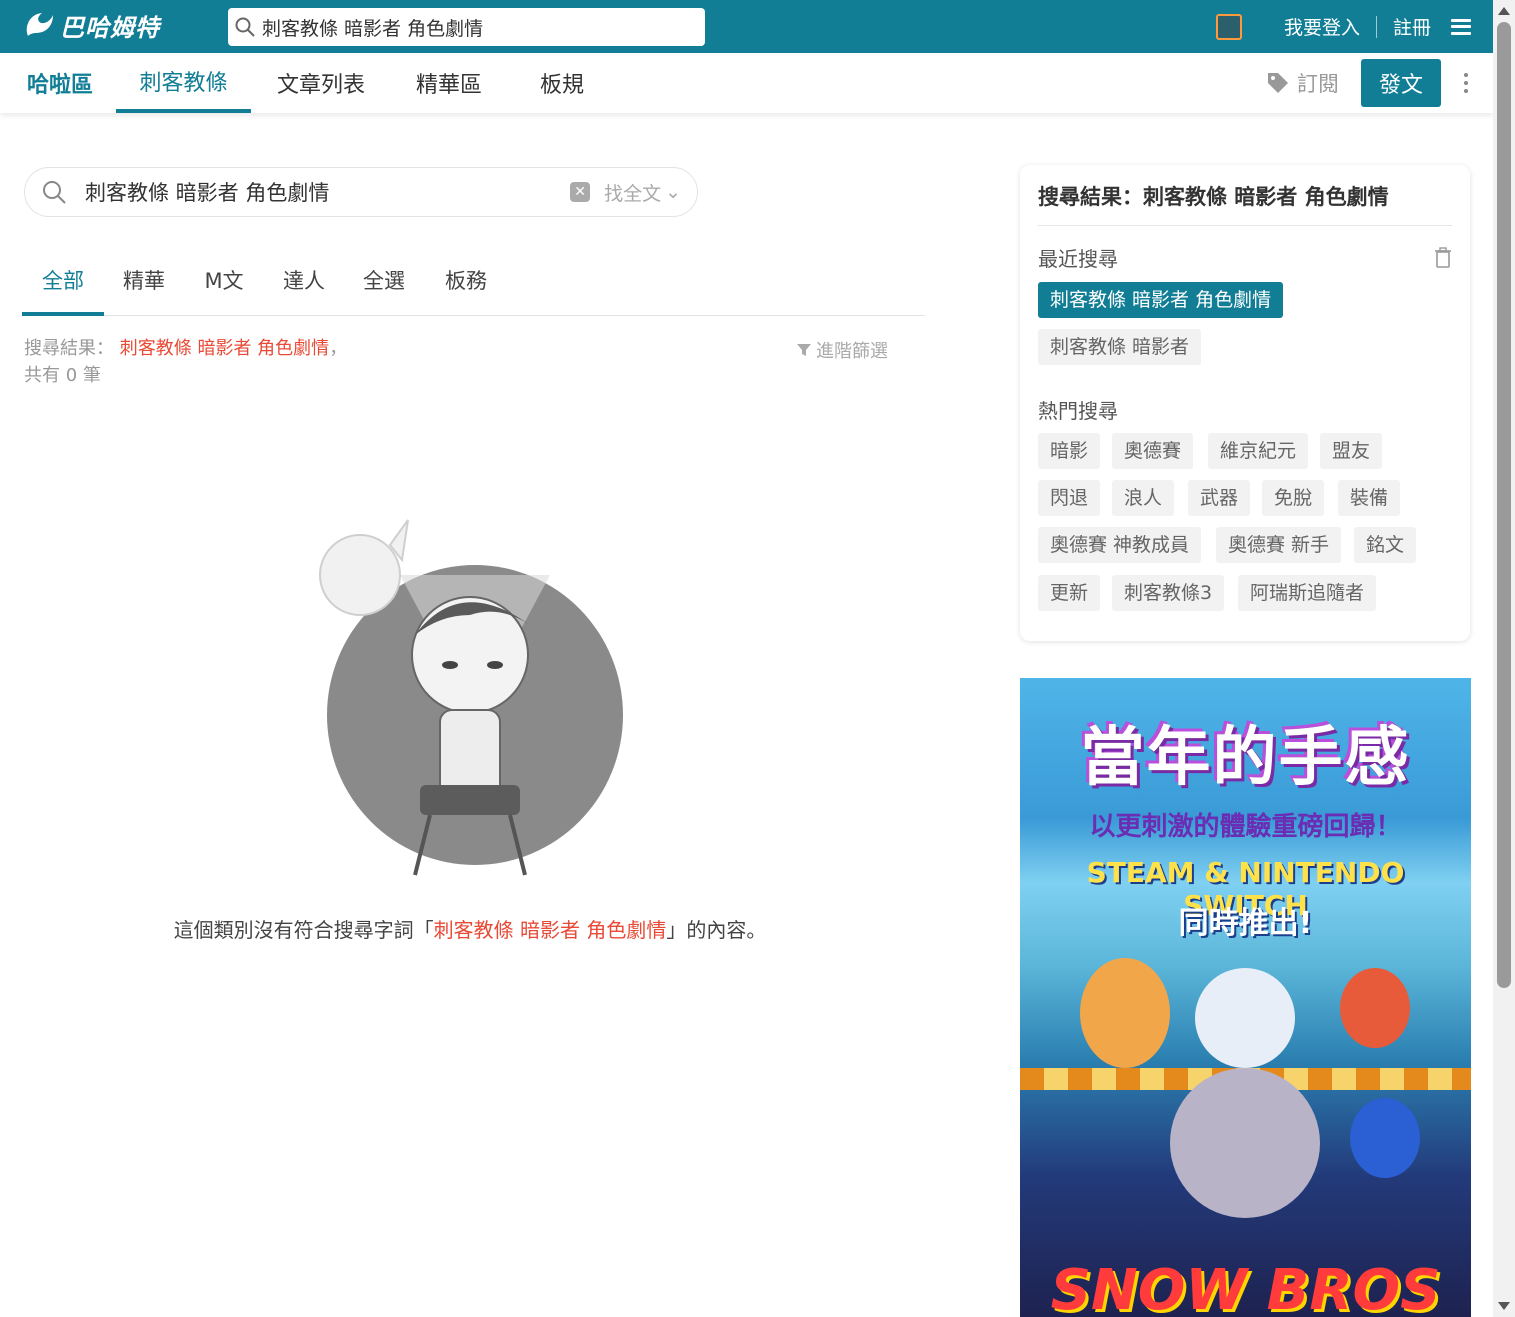  Describe the element at coordinates (1153, 451) in the screenshot. I see `hot-search-chip: 奧德賽` at that location.